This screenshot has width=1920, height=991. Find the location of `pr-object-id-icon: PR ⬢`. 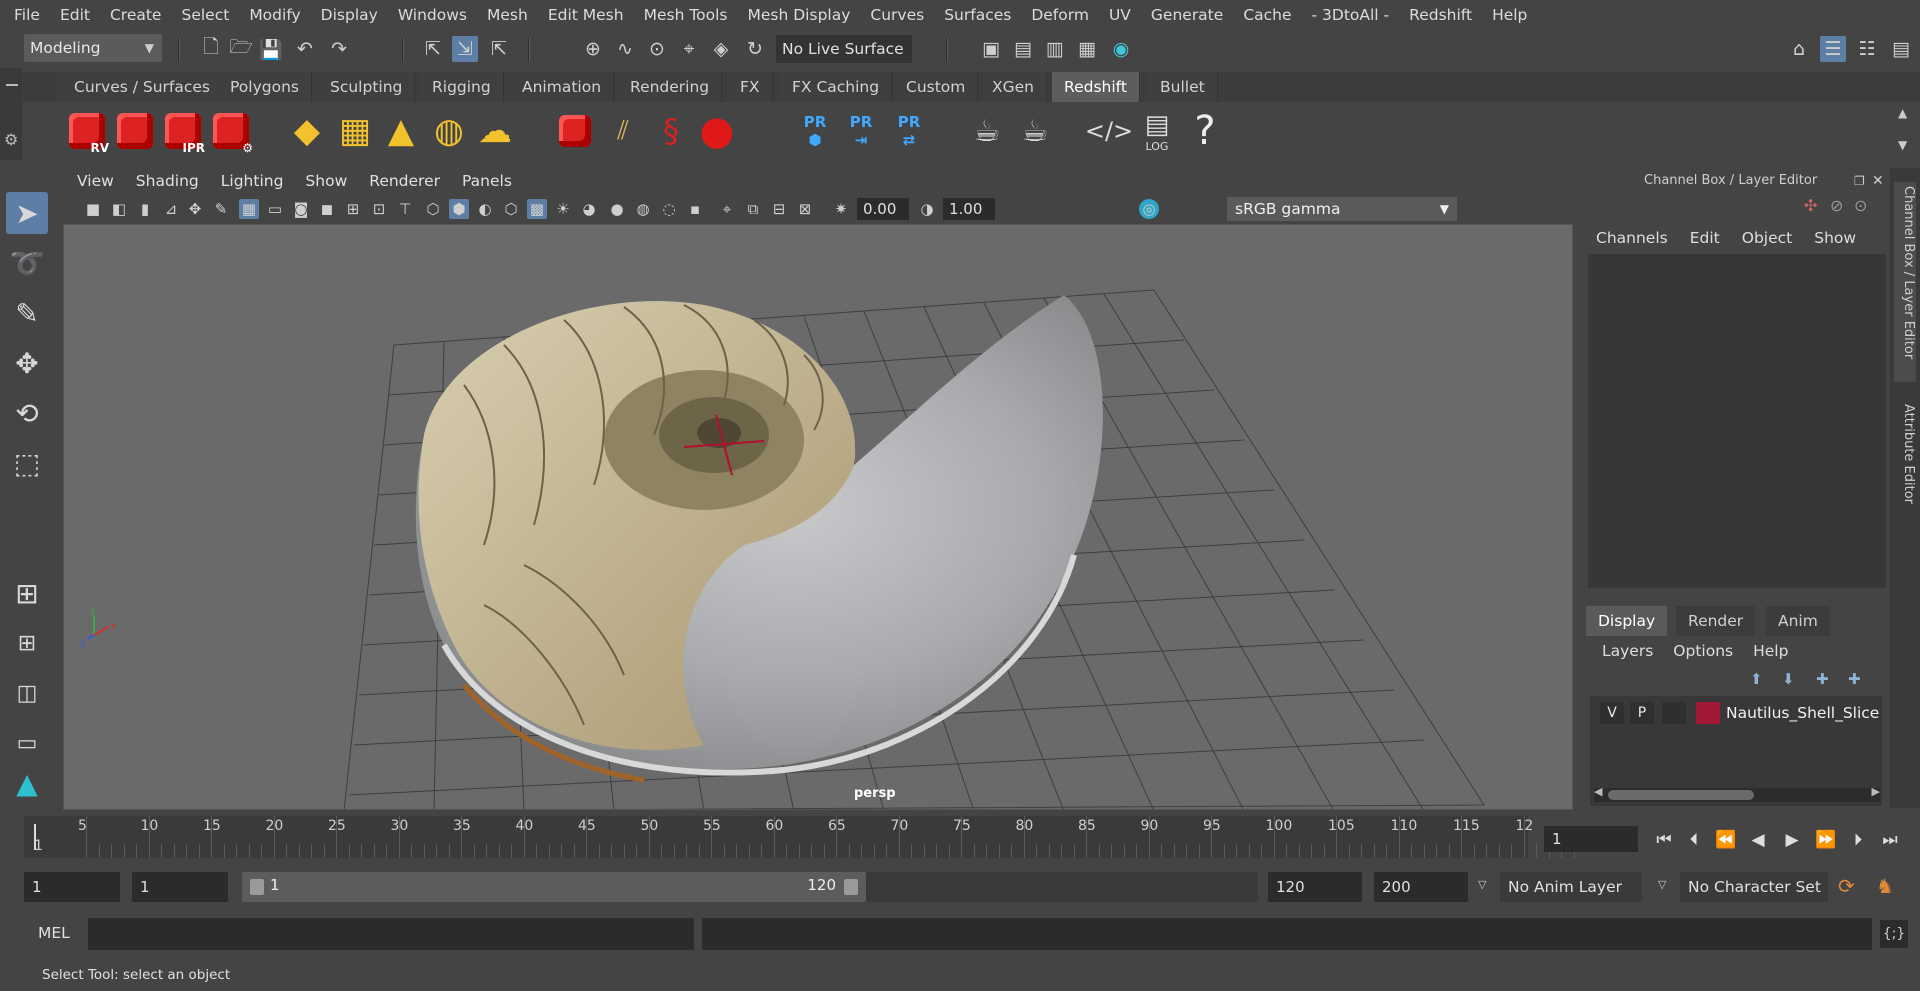

pr-object-id-icon: PR ⬢ is located at coordinates (815, 131).